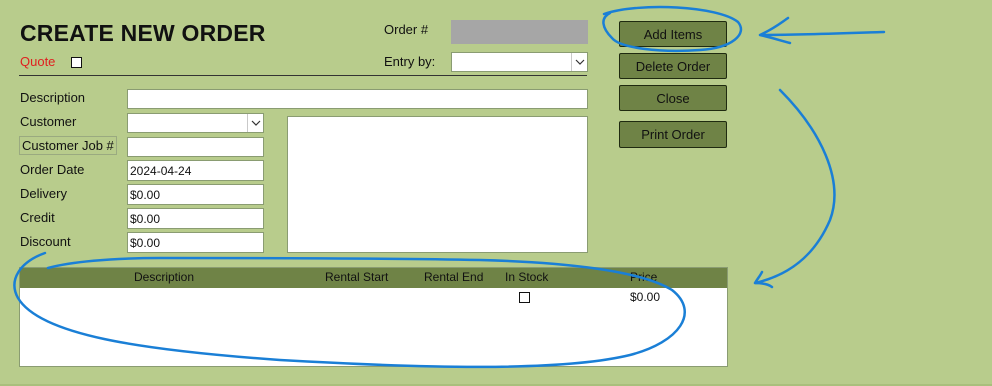 The width and height of the screenshot is (992, 386). What do you see at coordinates (645, 297) in the screenshot?
I see `row-price: $0.00` at bounding box center [645, 297].